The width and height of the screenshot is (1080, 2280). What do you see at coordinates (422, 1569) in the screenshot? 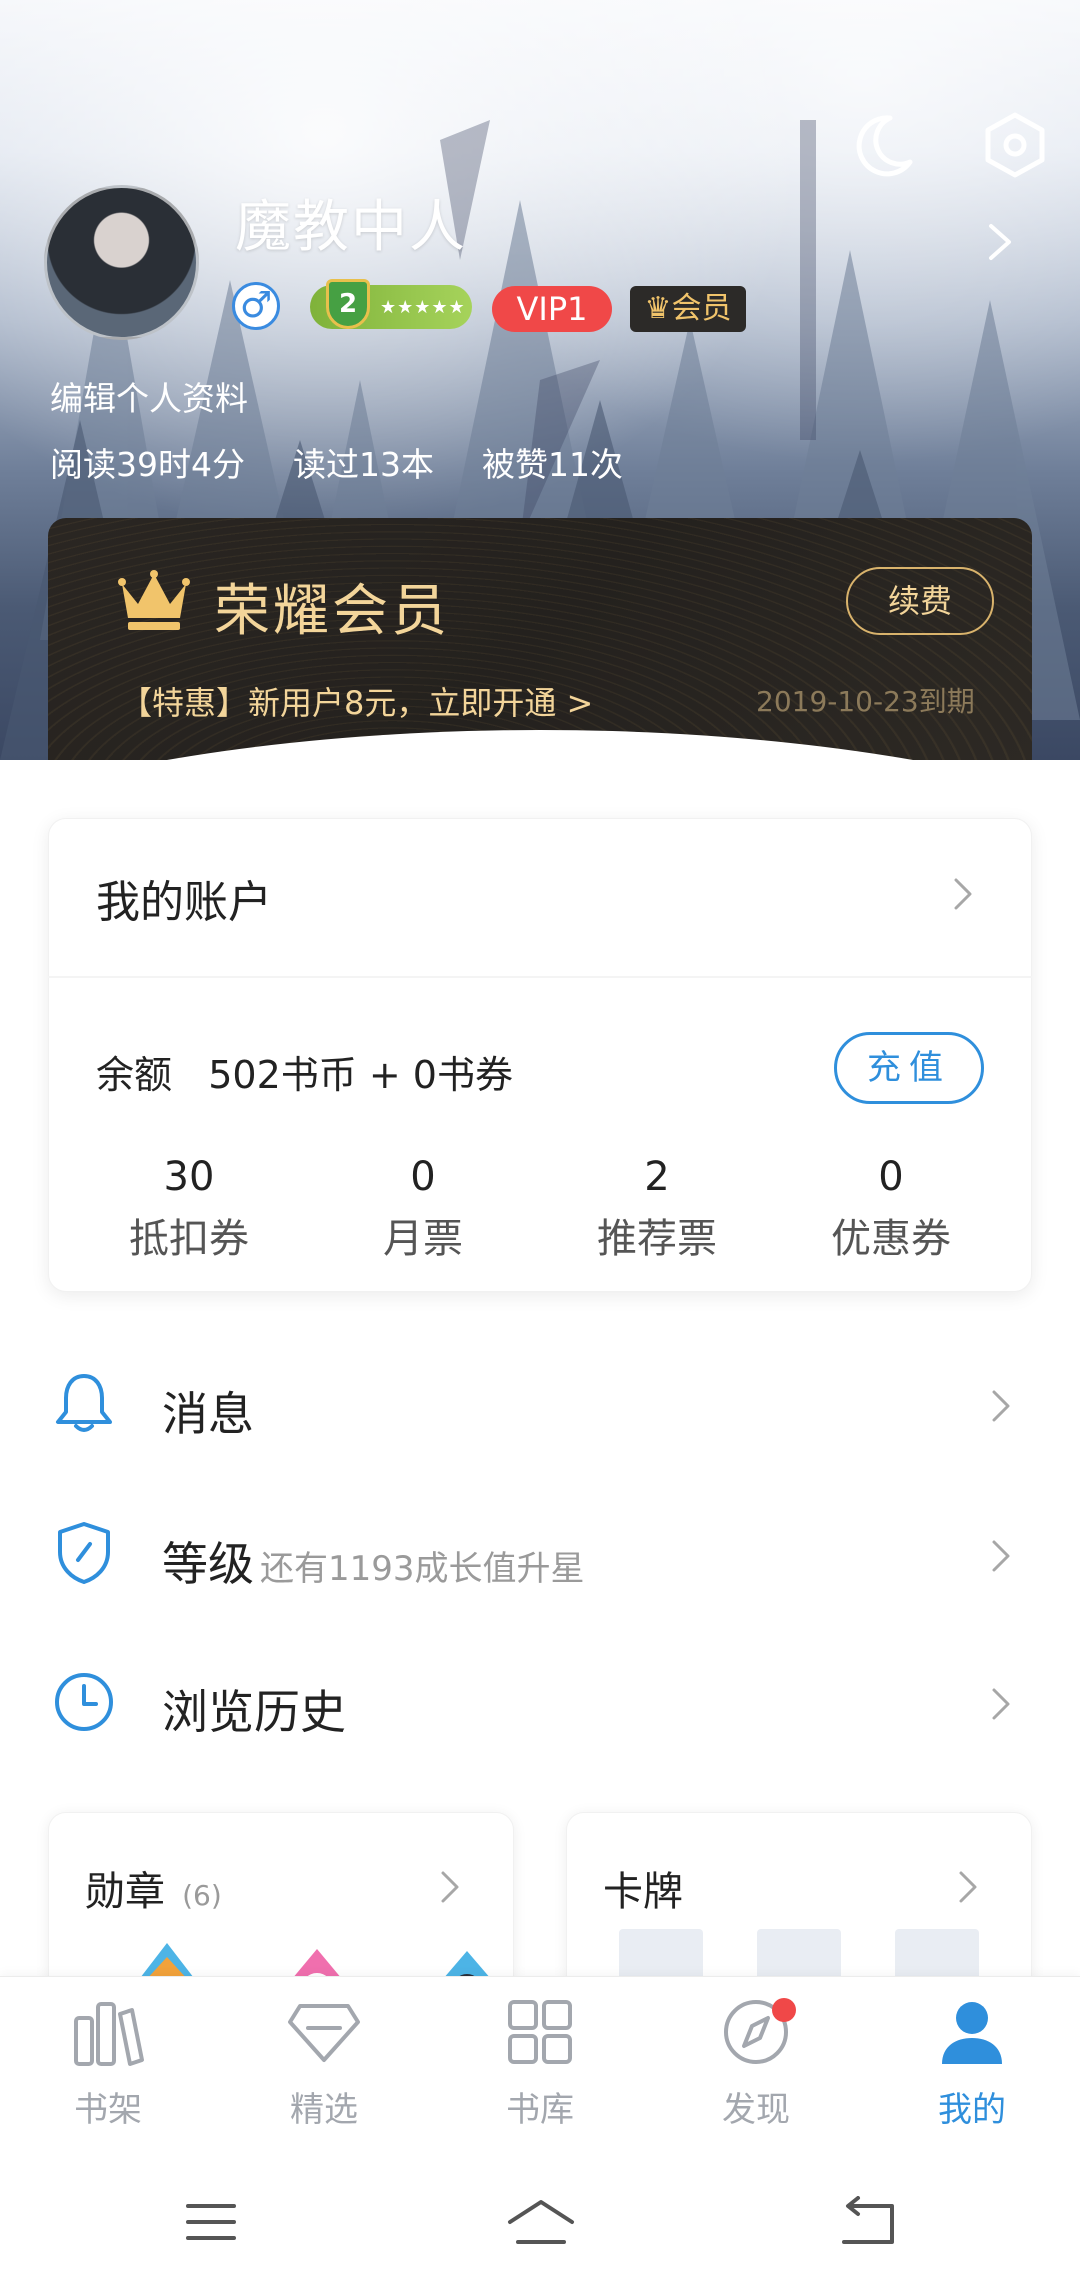
I see `level-progress-hint: 还有1193成长值升星` at bounding box center [422, 1569].